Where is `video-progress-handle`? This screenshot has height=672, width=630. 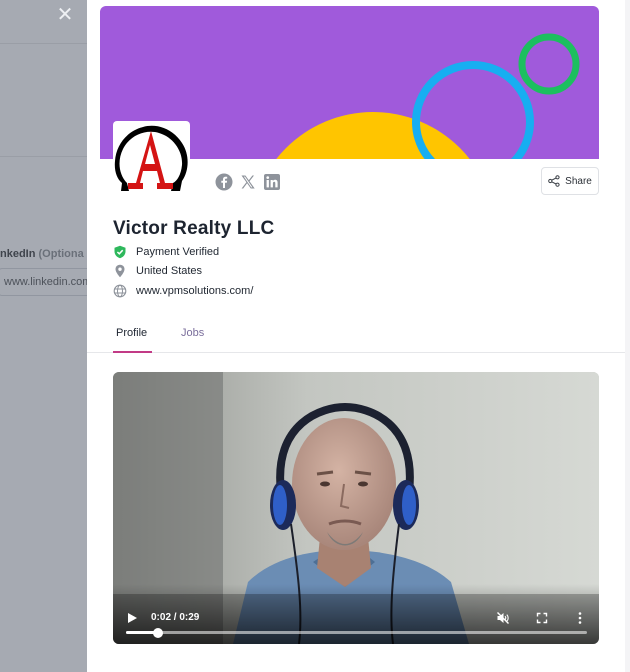
video-progress-handle is located at coordinates (157, 632).